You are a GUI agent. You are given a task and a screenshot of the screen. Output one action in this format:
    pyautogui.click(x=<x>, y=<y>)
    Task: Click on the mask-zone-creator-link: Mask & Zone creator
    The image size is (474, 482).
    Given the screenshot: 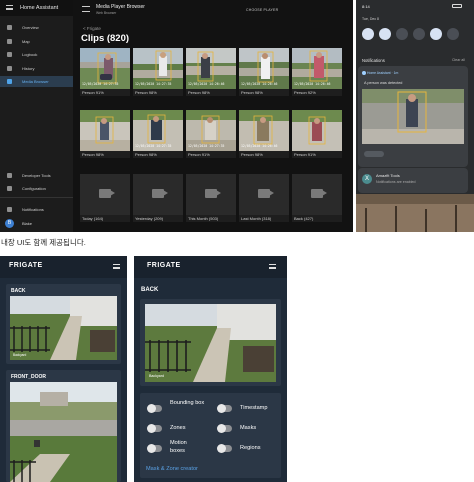 What is the action you would take?
    pyautogui.click(x=172, y=469)
    